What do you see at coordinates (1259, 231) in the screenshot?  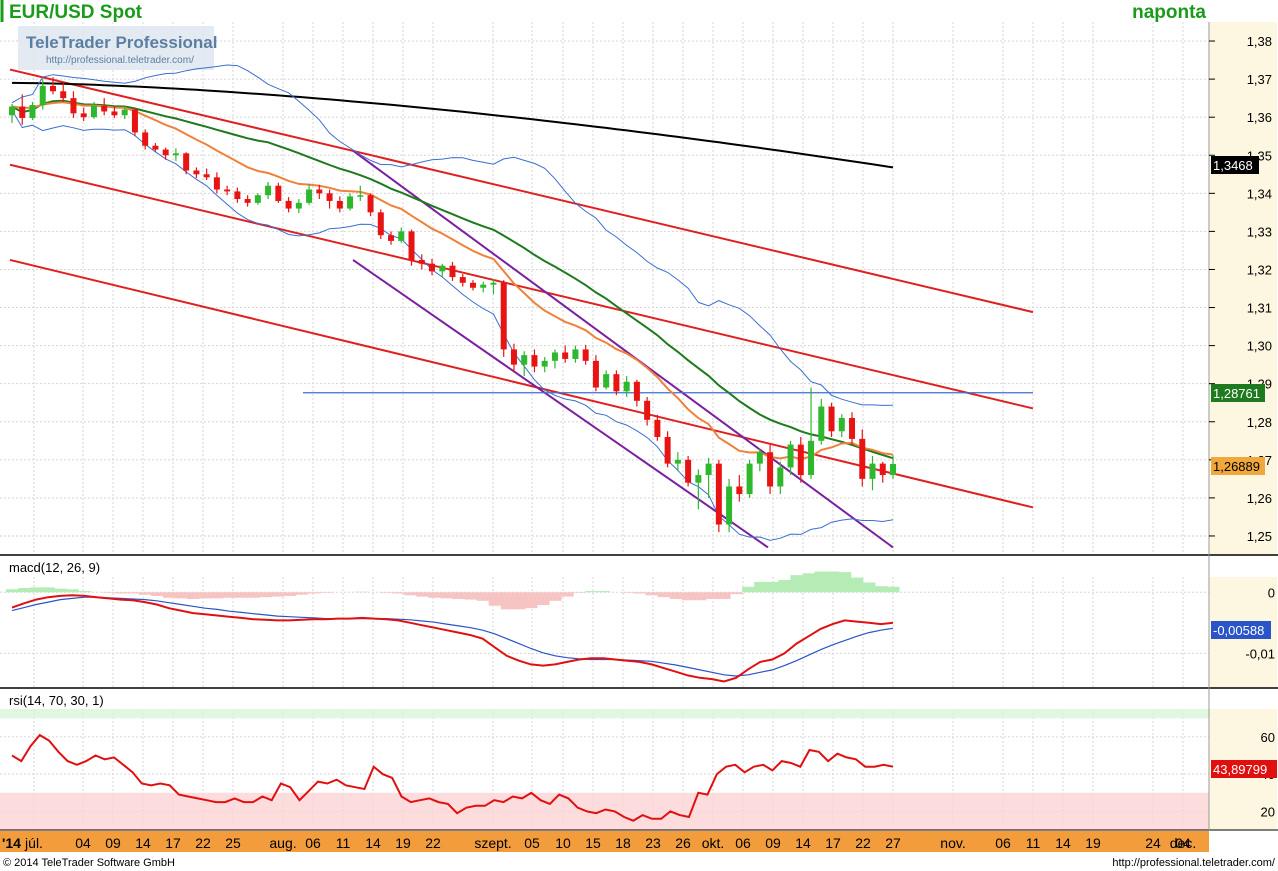 I see `price-tick-label: 1,33` at bounding box center [1259, 231].